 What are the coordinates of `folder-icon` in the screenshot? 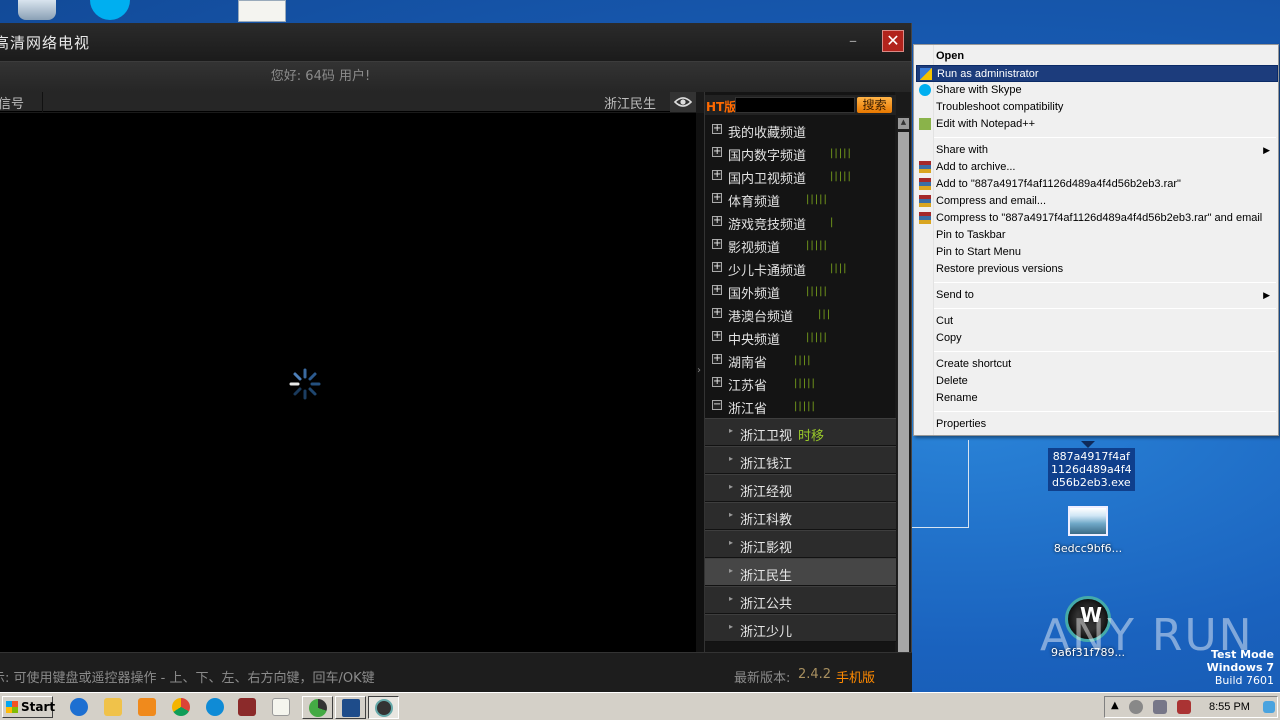 It's located at (113, 707).